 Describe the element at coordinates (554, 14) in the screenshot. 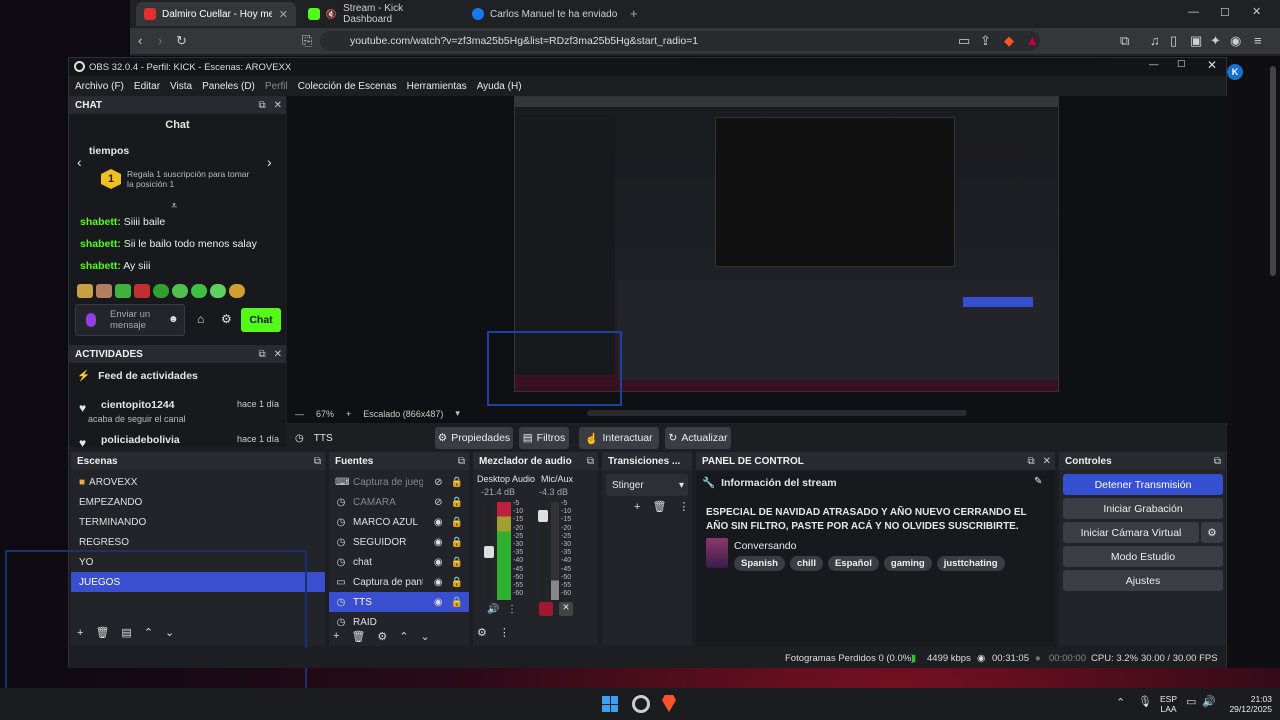

I see `tab-facebook: Carlos Manuel te ha enviado un men` at that location.